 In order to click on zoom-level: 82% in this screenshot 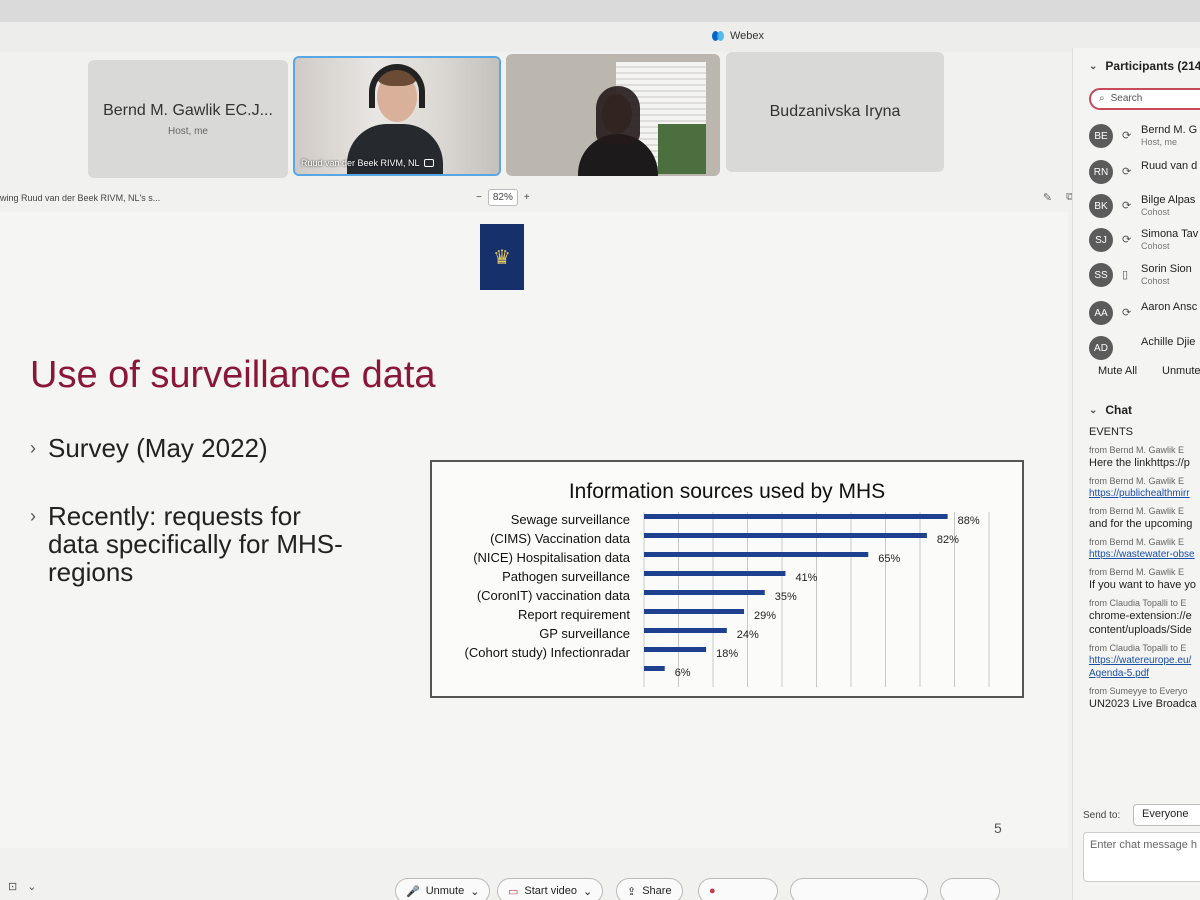, I will do `click(502, 197)`.